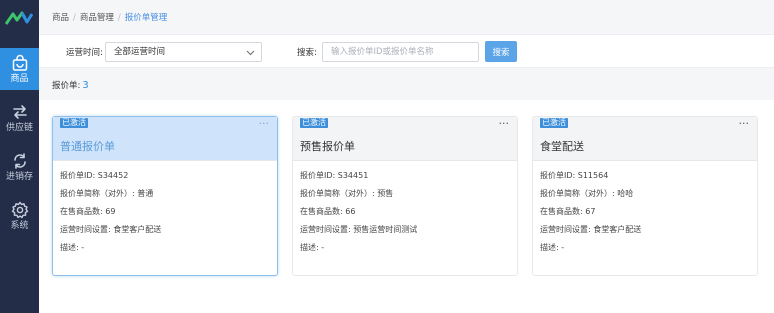 The image size is (774, 313). I want to click on products-on-sale: 在售商品数: 67, so click(568, 211).